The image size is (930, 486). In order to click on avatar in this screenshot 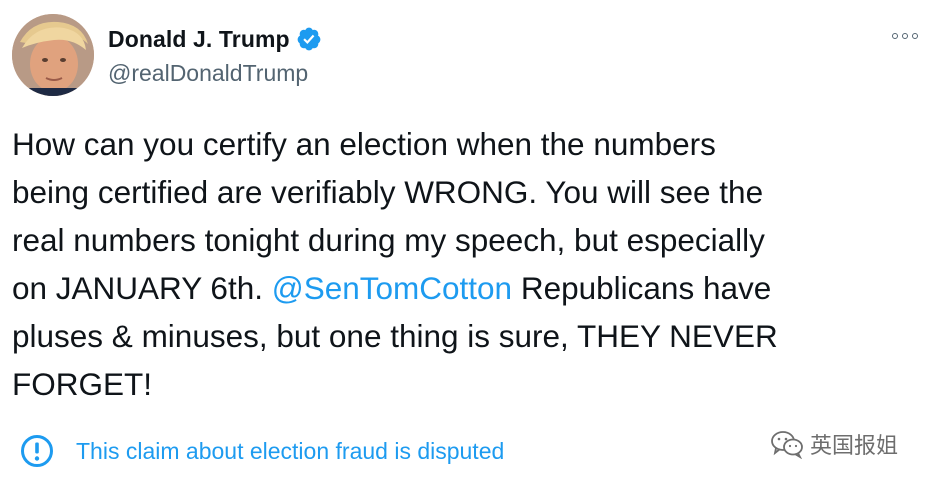, I will do `click(53, 55)`.